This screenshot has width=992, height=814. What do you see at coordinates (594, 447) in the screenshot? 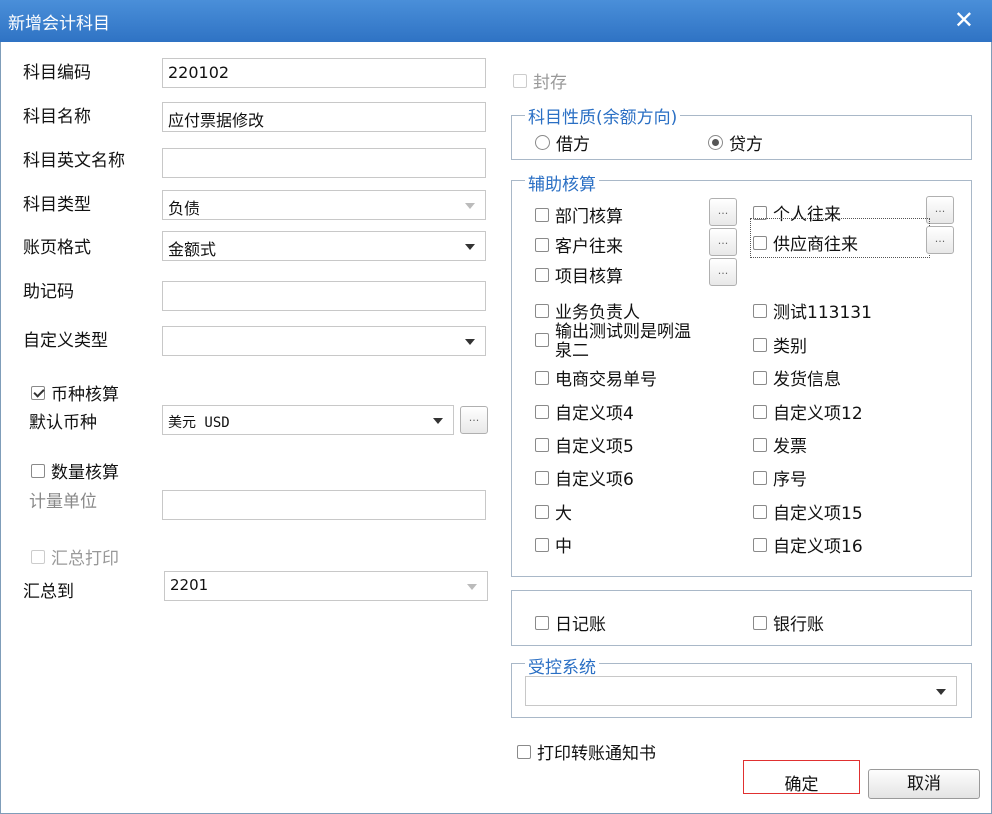
I see `aux-left-item-label: 自定义项5` at bounding box center [594, 447].